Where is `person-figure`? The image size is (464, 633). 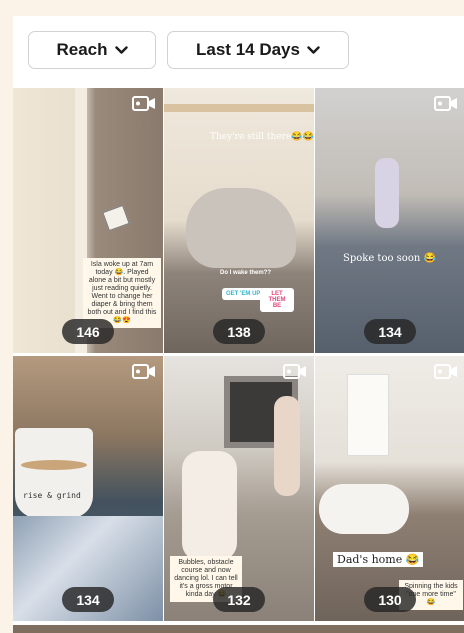
person-figure is located at coordinates (364, 509).